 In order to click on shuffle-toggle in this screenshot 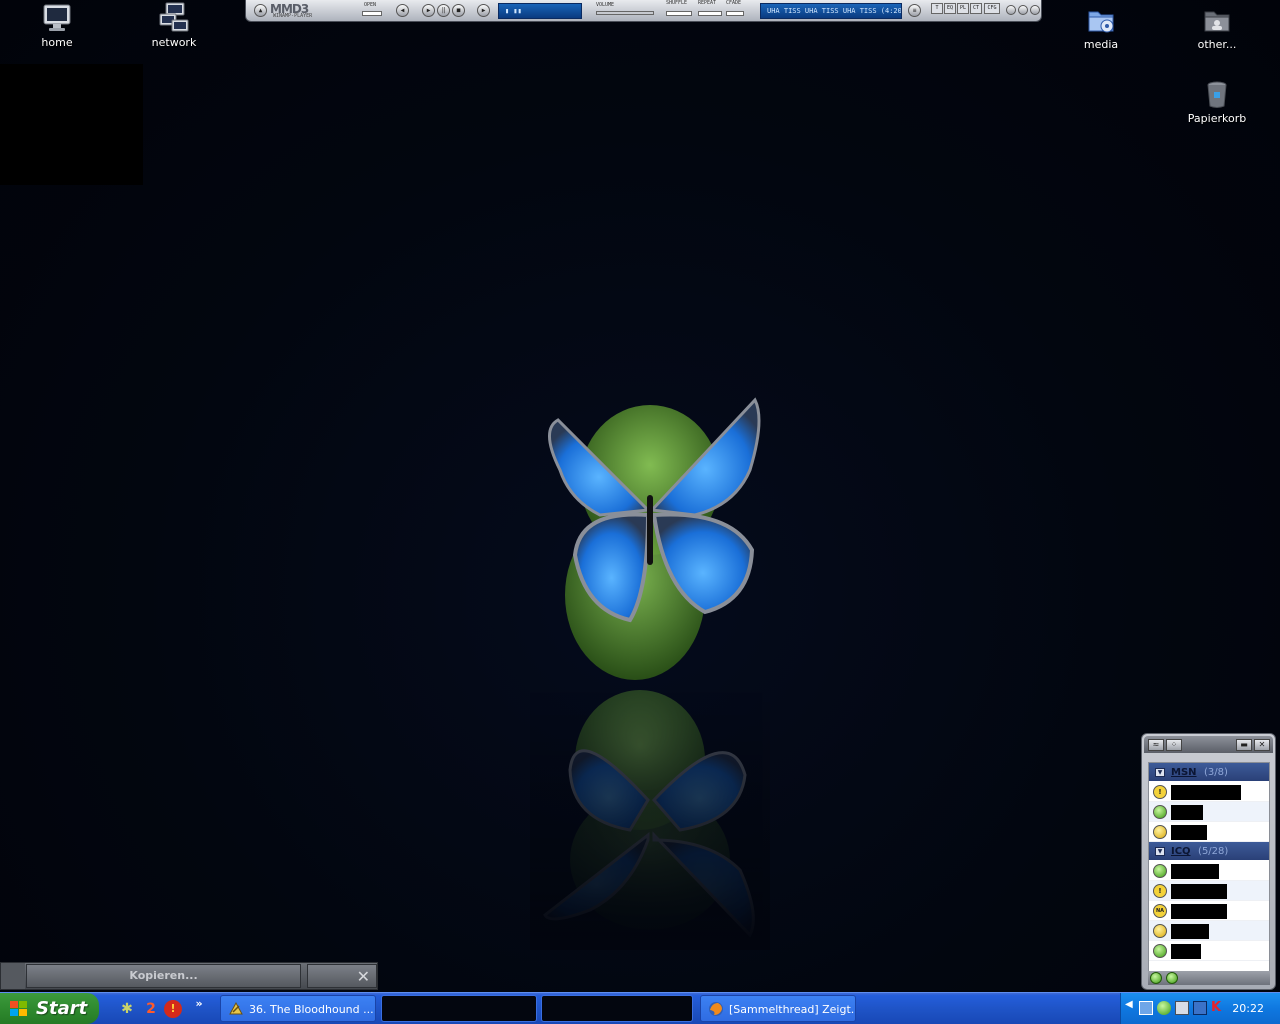, I will do `click(679, 13)`.